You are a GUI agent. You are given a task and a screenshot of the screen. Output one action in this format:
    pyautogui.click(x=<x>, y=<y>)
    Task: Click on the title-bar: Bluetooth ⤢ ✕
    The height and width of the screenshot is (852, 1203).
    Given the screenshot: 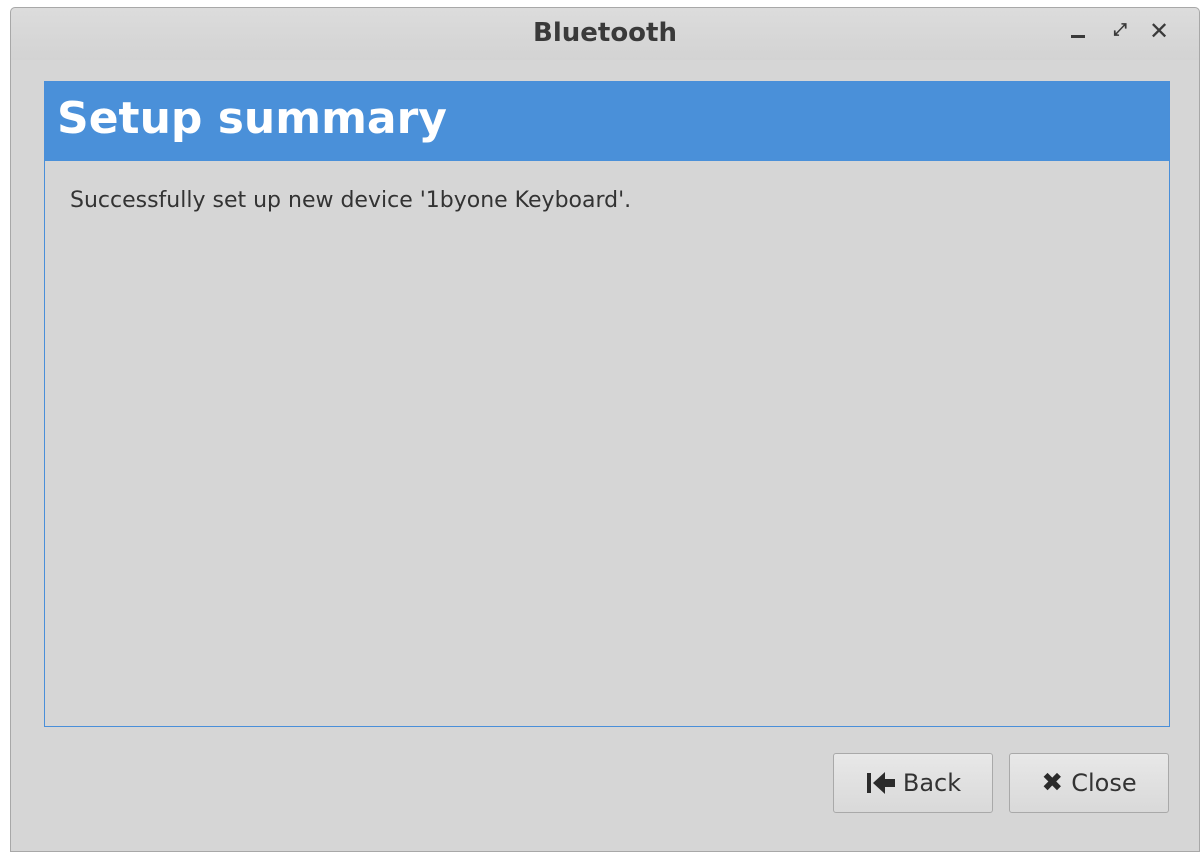 What is the action you would take?
    pyautogui.click(x=605, y=34)
    